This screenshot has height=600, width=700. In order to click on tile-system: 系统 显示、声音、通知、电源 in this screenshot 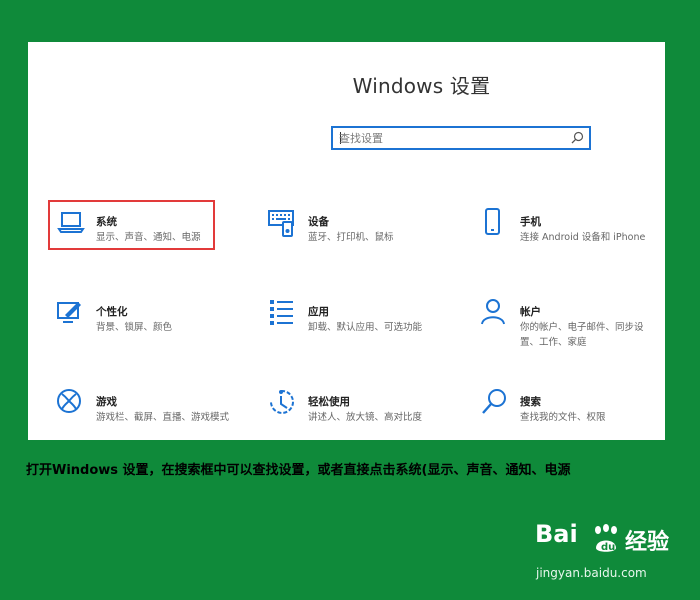, I will do `click(146, 238)`.